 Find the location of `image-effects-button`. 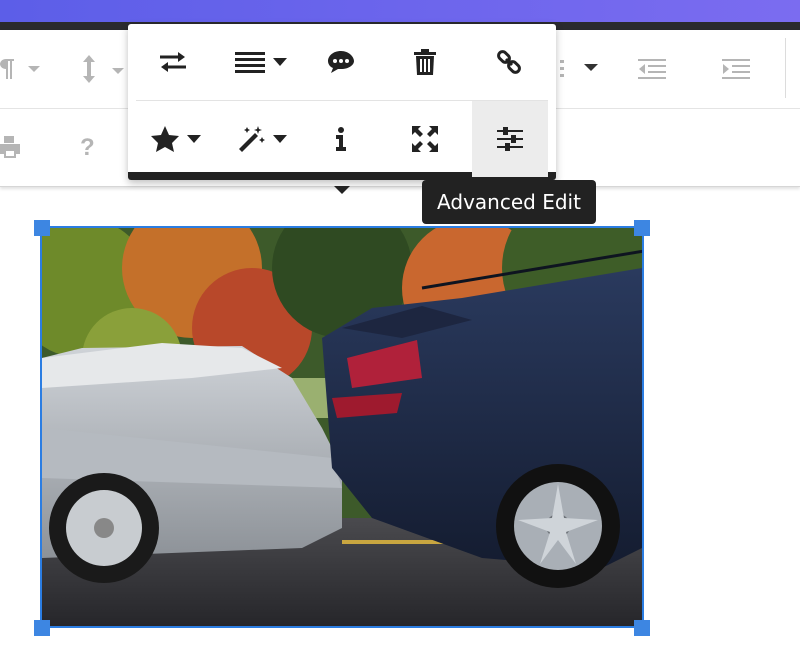

image-effects-button is located at coordinates (262, 139).